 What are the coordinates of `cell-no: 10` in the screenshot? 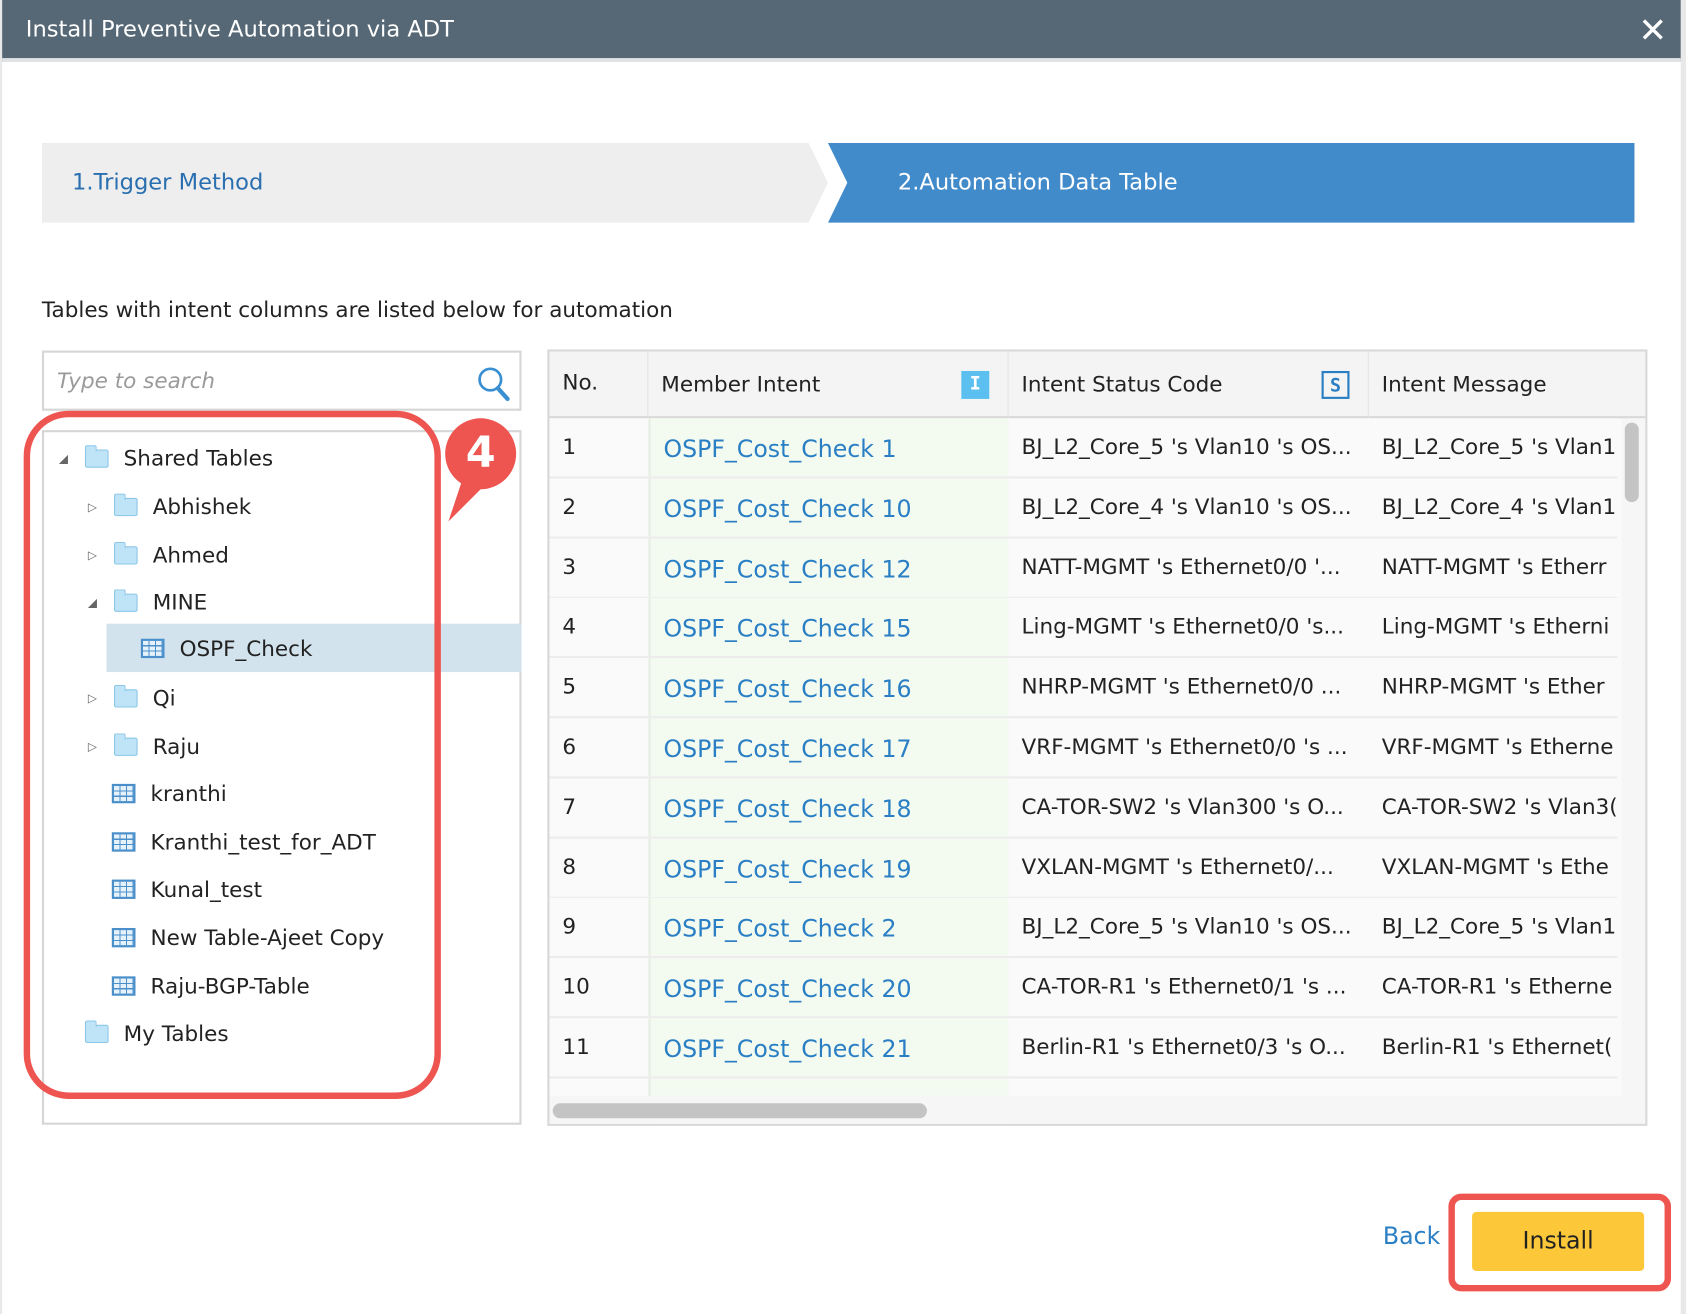 It's located at (576, 986).